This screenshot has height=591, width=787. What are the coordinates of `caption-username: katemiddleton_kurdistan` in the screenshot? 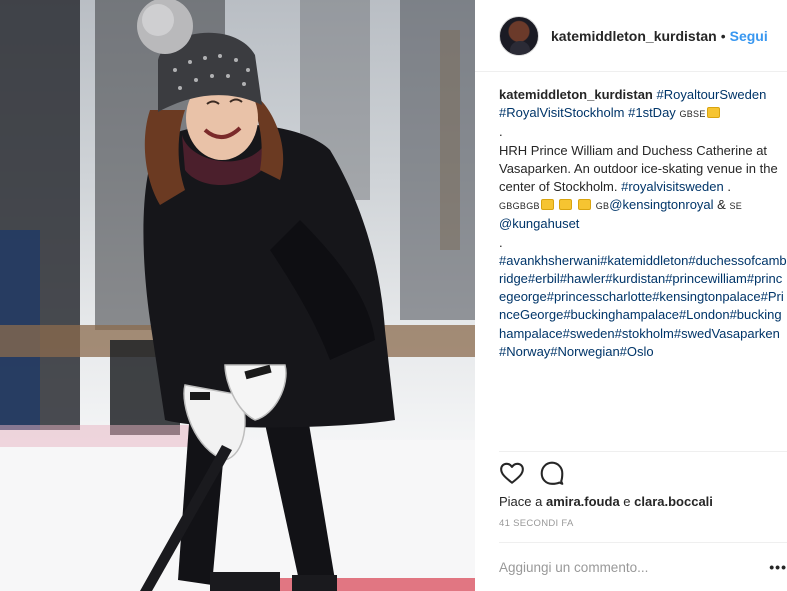 It's located at (576, 94).